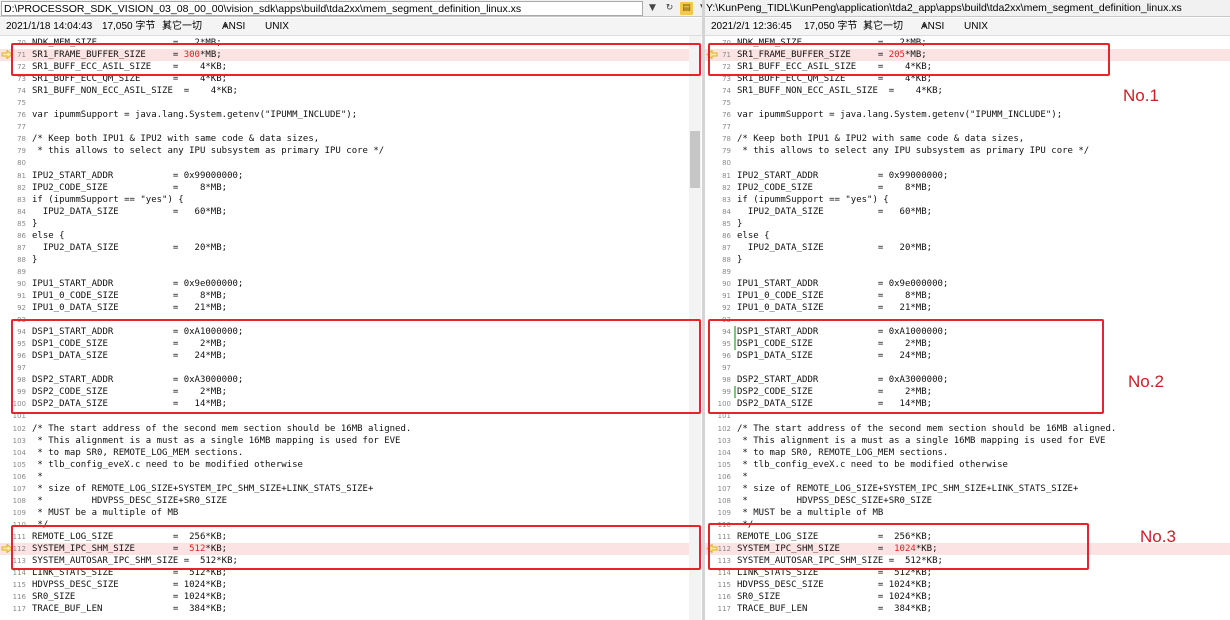 The image size is (1230, 620). Describe the element at coordinates (351, 368) in the screenshot. I see `code-line: 97` at that location.